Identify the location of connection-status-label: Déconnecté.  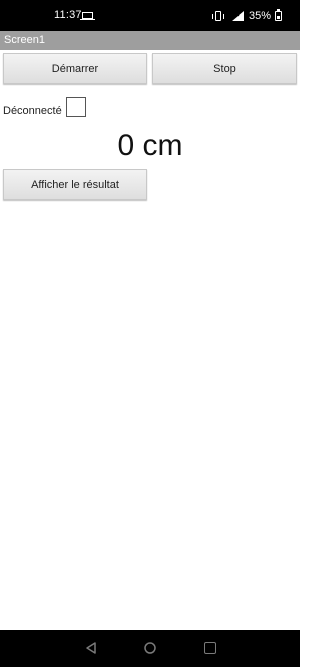
(32, 111).